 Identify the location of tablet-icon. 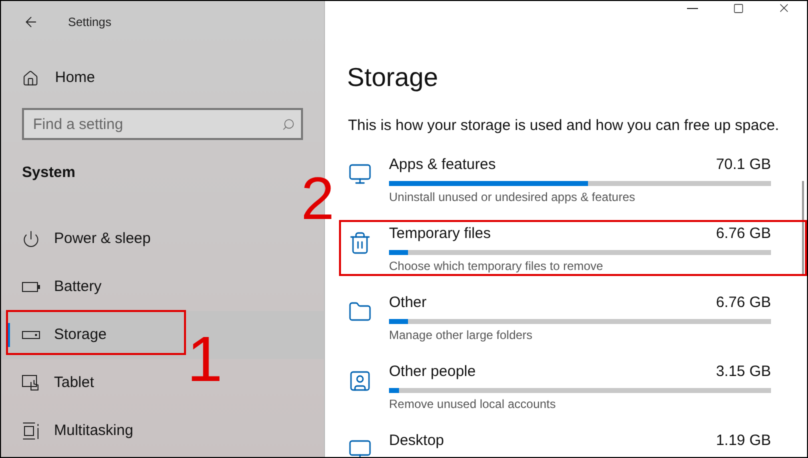
(31, 383).